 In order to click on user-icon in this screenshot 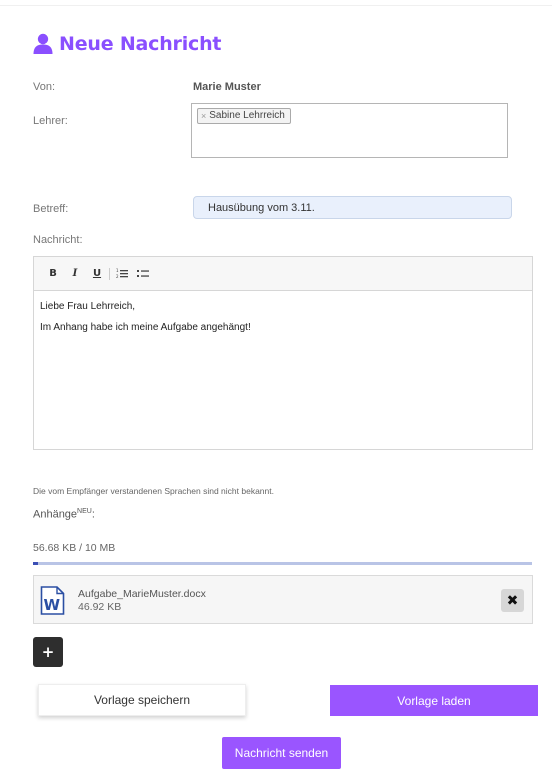, I will do `click(43, 43)`.